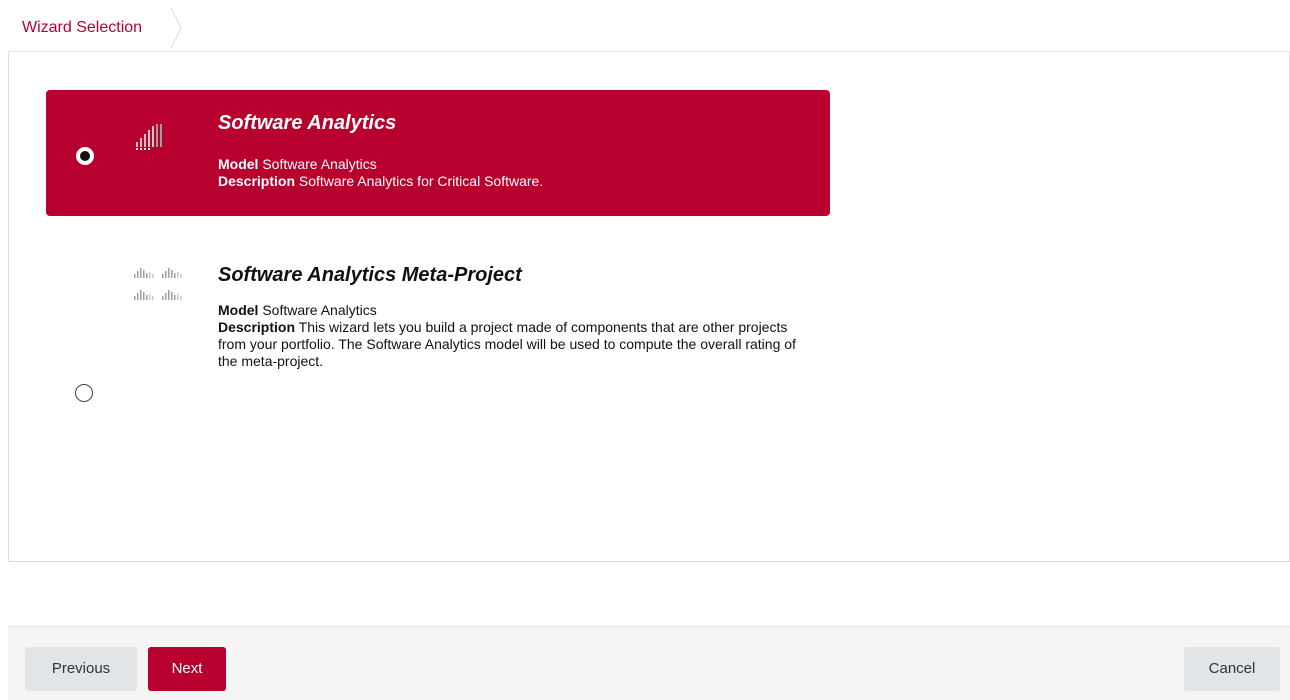 The image size is (1290, 700). Describe the element at coordinates (649, 663) in the screenshot. I see `wizard-footer: Previous Next Cancel` at that location.